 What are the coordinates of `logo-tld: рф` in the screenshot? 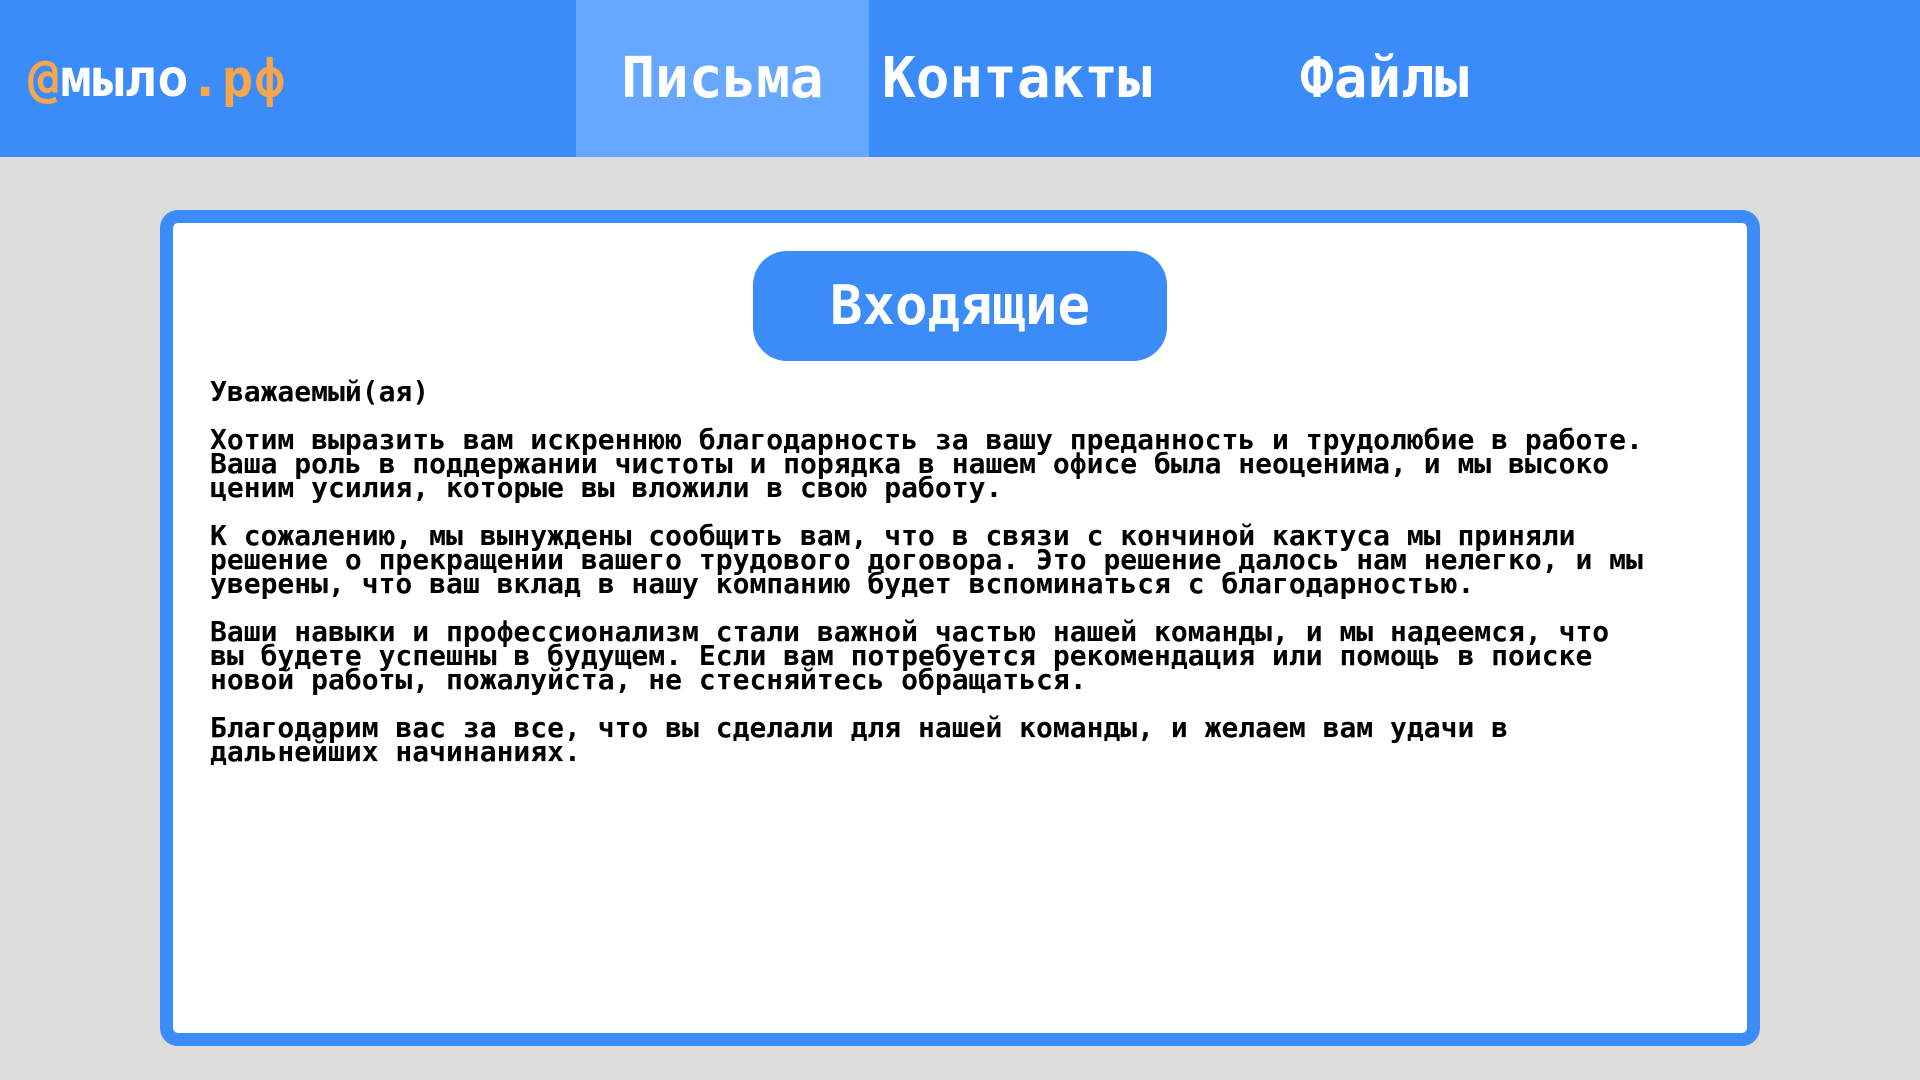 It's located at (254, 79).